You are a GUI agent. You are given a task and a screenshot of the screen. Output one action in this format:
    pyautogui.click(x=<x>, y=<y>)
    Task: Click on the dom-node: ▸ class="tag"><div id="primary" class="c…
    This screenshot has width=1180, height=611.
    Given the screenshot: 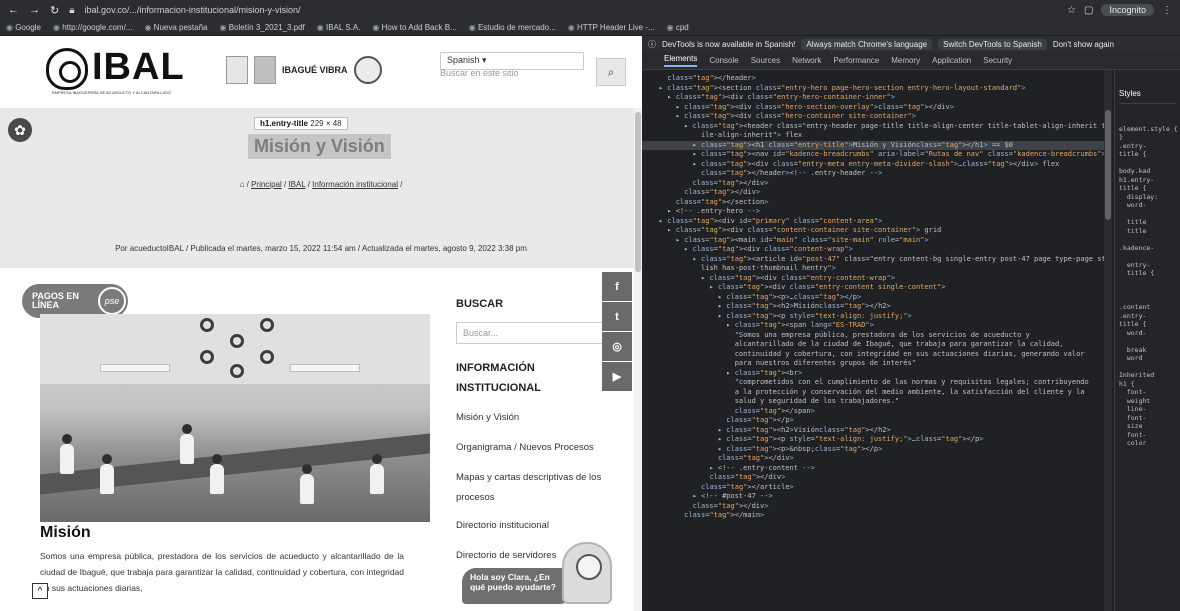 What is the action you would take?
    pyautogui.click(x=877, y=222)
    